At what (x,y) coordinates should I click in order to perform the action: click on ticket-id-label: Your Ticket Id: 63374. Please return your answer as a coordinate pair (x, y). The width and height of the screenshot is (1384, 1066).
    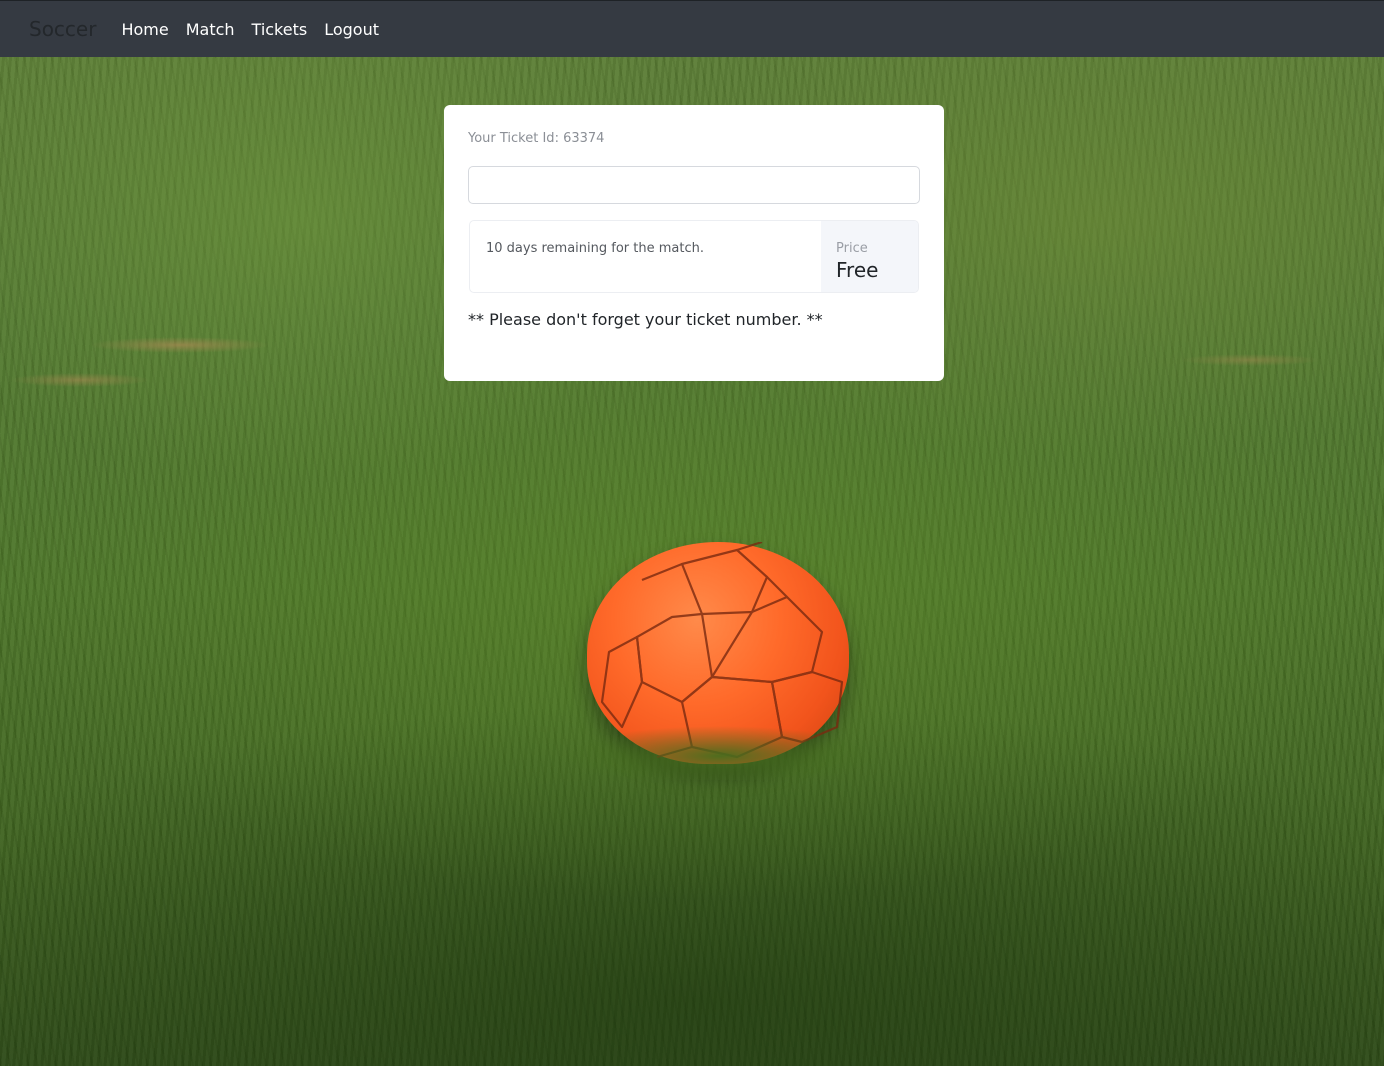
    Looking at the image, I should click on (536, 138).